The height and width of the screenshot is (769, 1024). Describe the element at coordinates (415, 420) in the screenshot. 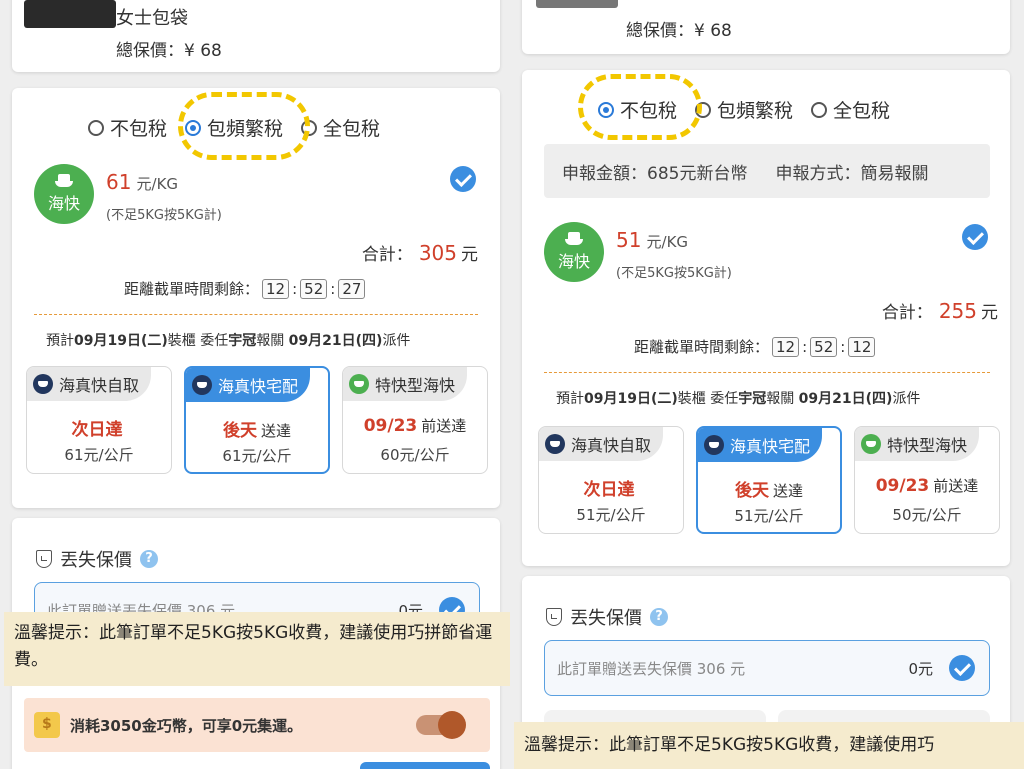

I see `delivery-option-express: 特快型海快 09/23 前送達 60元/公斤` at that location.